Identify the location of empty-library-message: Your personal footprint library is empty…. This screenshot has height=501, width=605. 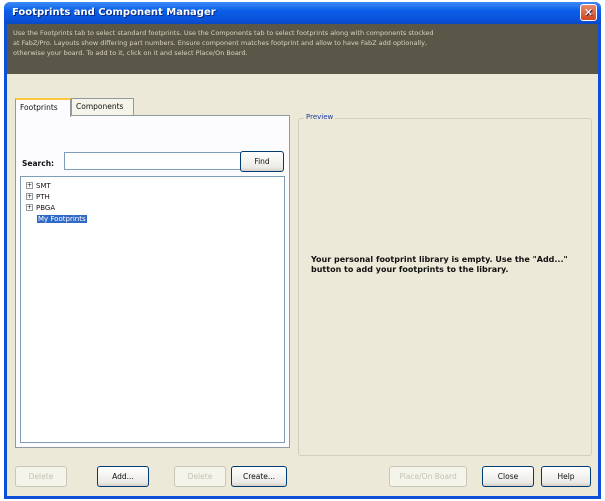
(439, 264).